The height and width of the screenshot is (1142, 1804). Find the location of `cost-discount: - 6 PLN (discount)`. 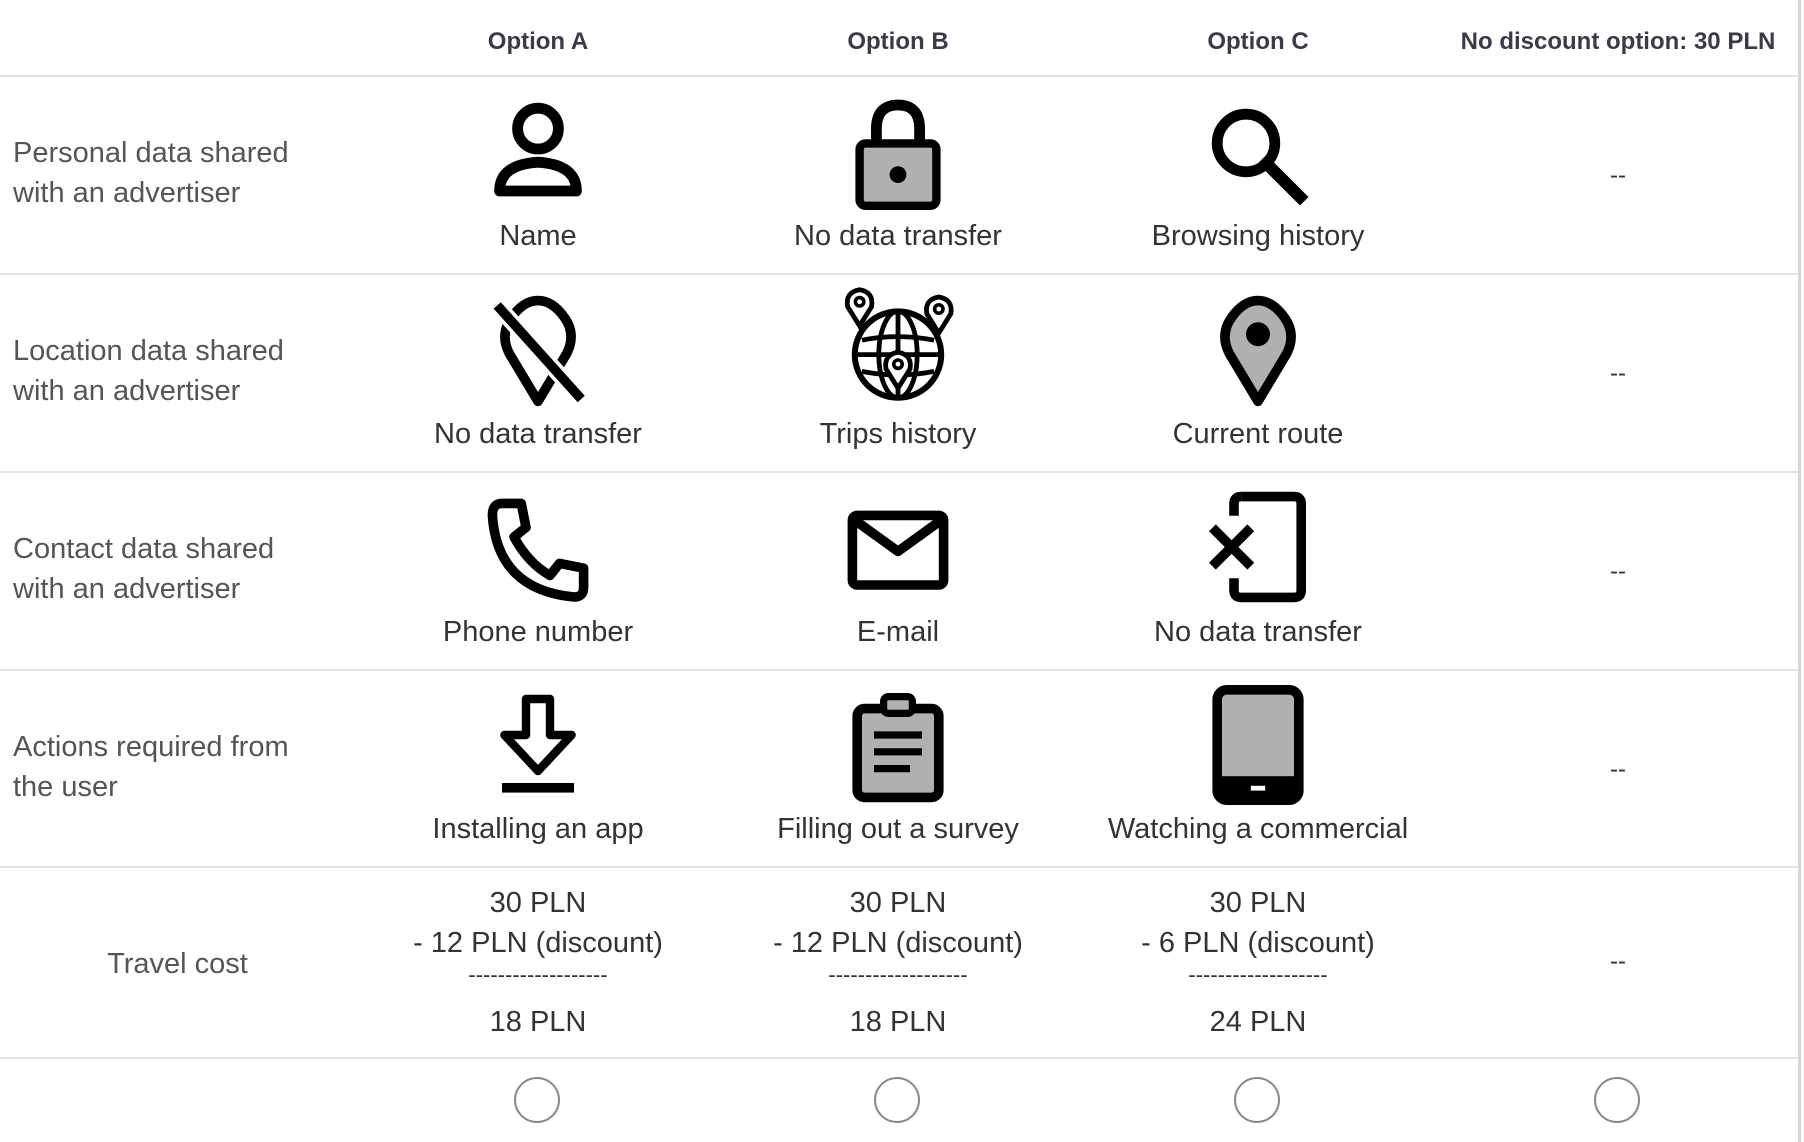

cost-discount: - 6 PLN (discount) is located at coordinates (1258, 943).